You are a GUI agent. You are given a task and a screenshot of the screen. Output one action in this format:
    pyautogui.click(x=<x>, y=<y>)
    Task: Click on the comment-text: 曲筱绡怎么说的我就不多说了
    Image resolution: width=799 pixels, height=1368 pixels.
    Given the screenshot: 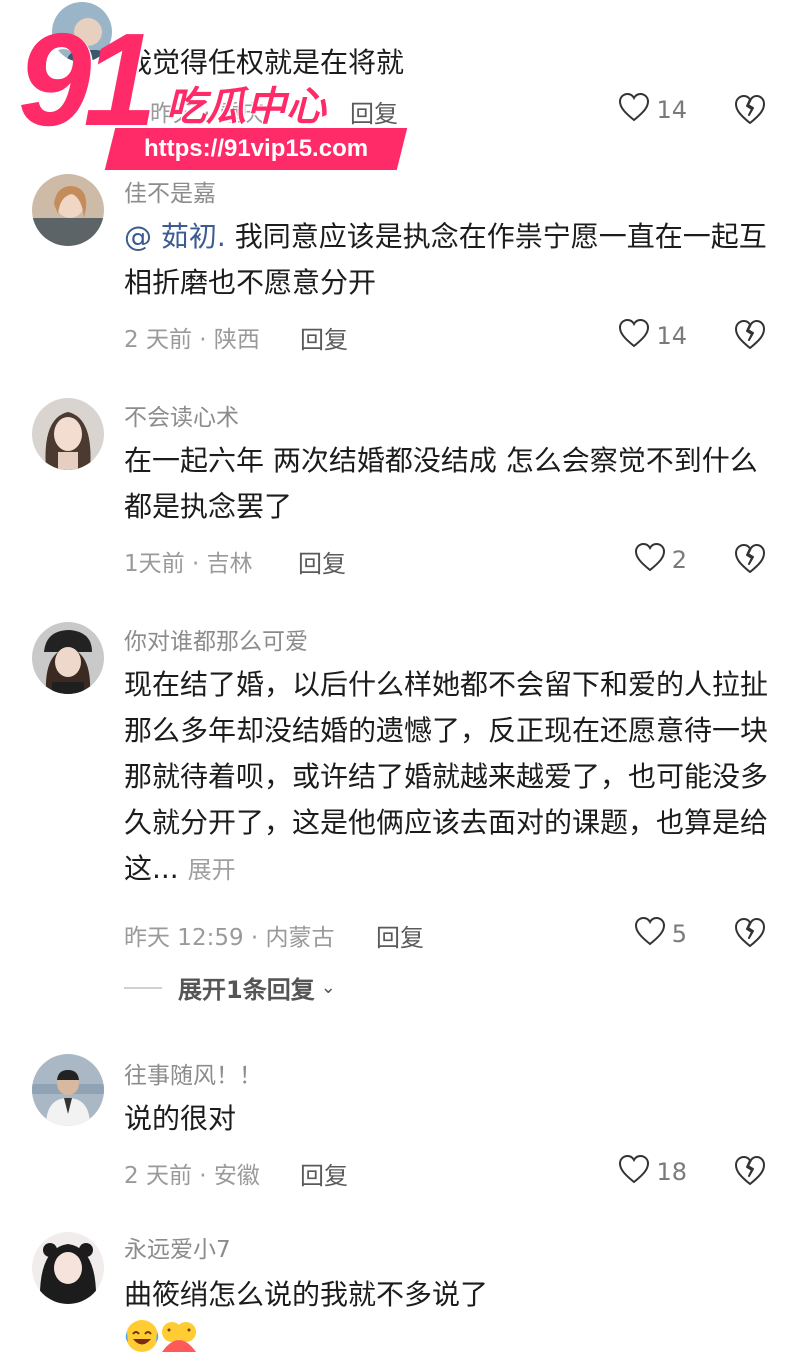 What is the action you would take?
    pyautogui.click(x=449, y=1320)
    